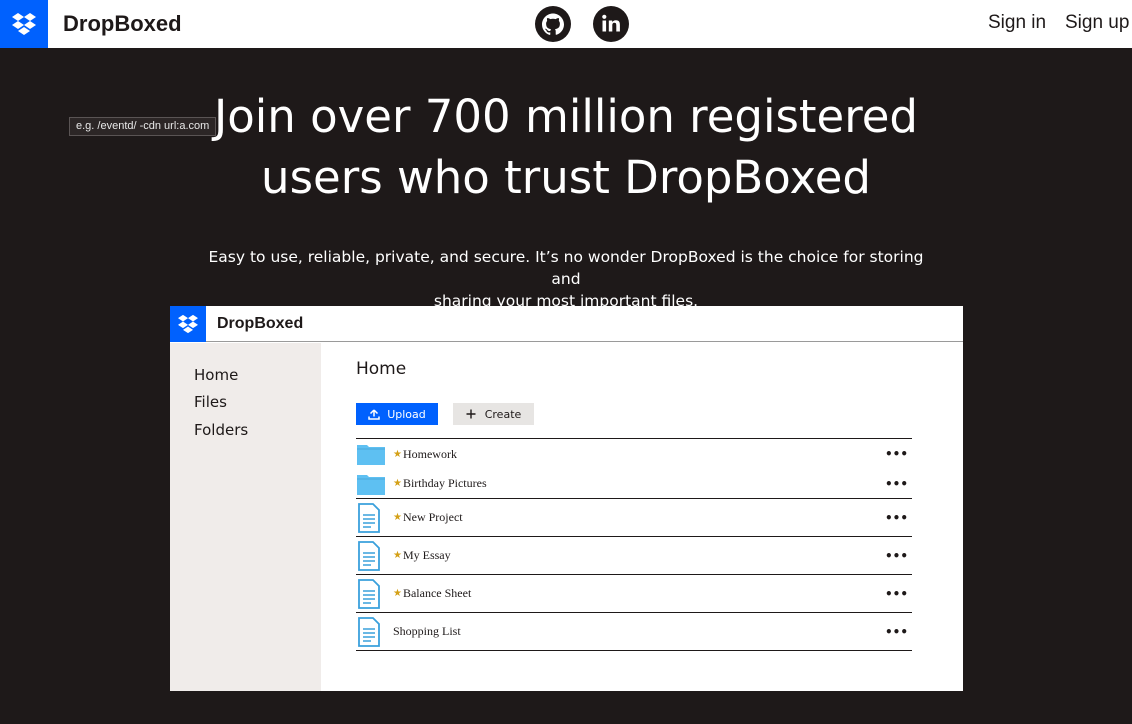  I want to click on file-name: Balance Sheet, so click(437, 593).